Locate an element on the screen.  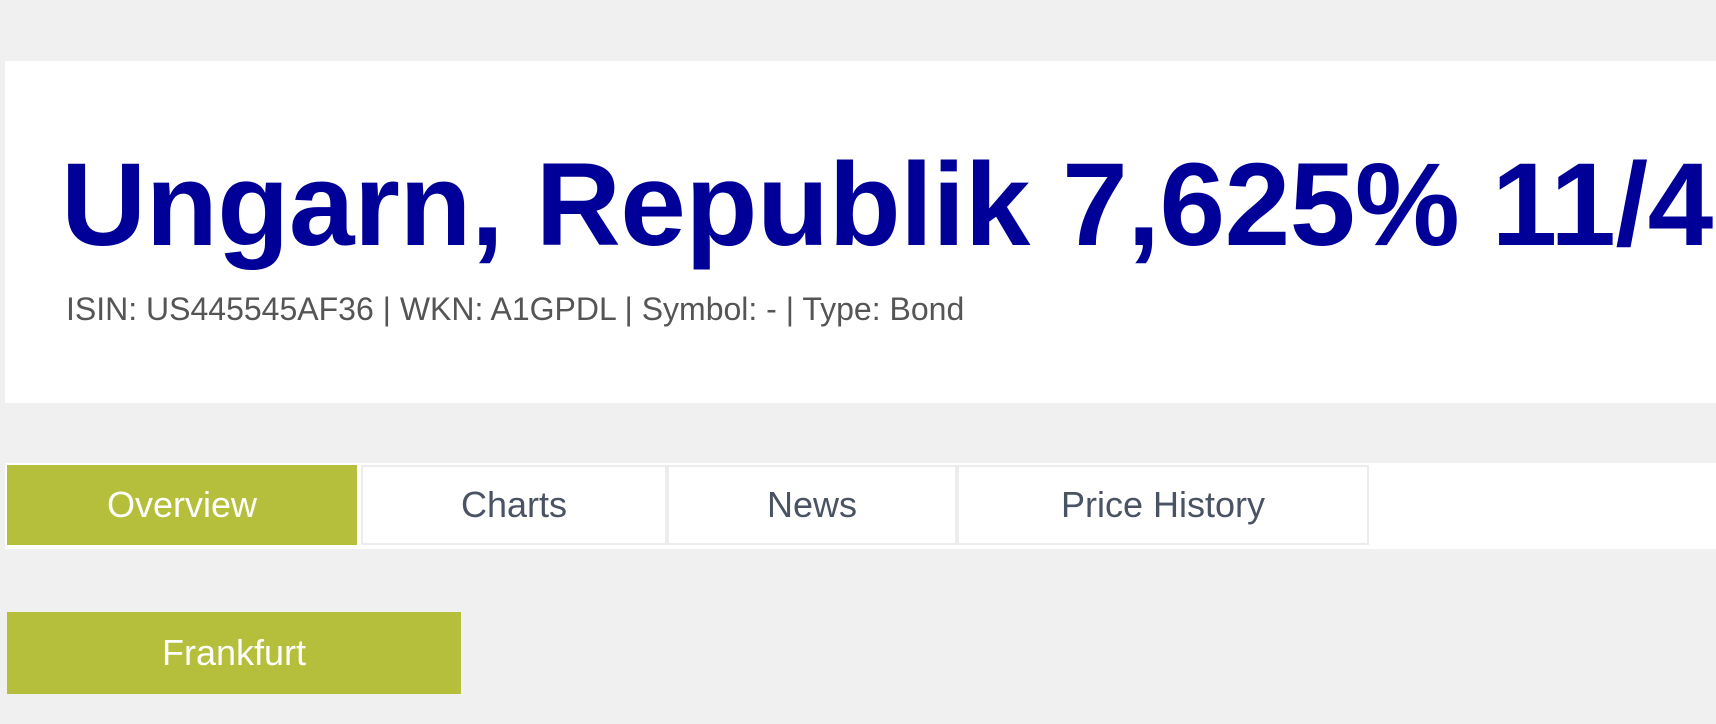
tab-price-history: Price History is located at coordinates (1163, 505).